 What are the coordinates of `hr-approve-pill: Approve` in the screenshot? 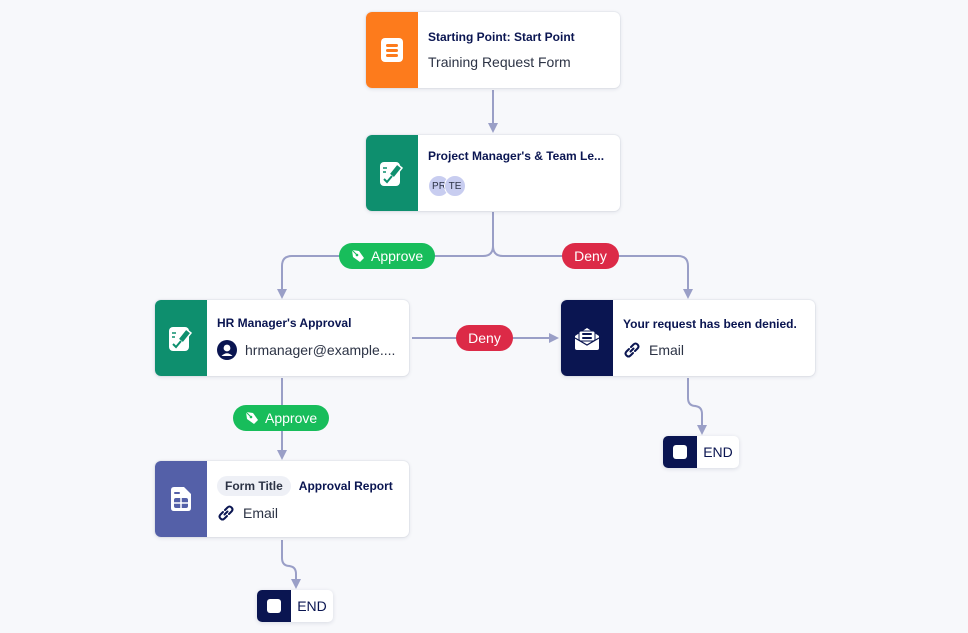 It's located at (281, 418).